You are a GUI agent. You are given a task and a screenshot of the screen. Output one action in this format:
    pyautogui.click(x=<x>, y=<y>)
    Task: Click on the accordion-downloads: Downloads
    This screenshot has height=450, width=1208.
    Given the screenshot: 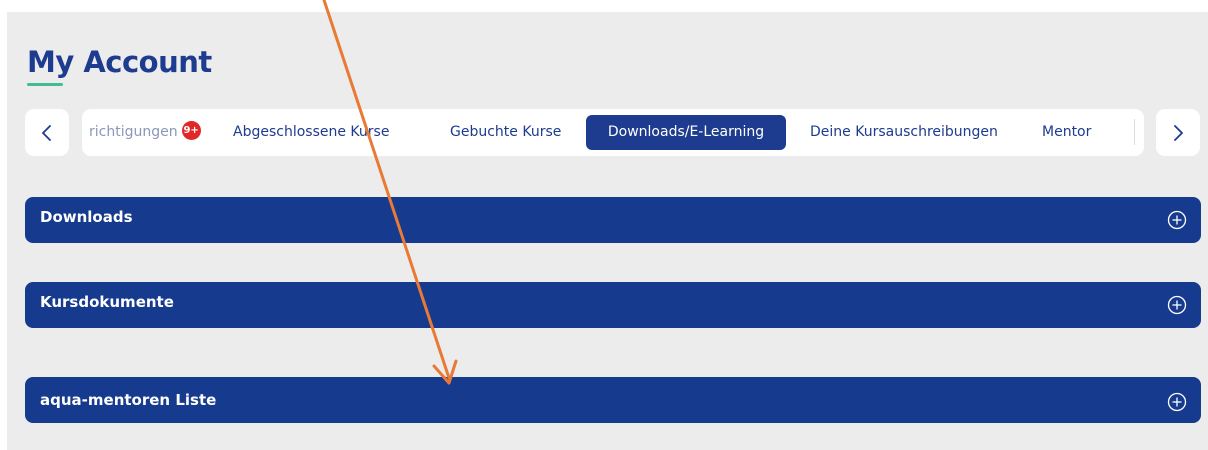 What is the action you would take?
    pyautogui.click(x=613, y=220)
    